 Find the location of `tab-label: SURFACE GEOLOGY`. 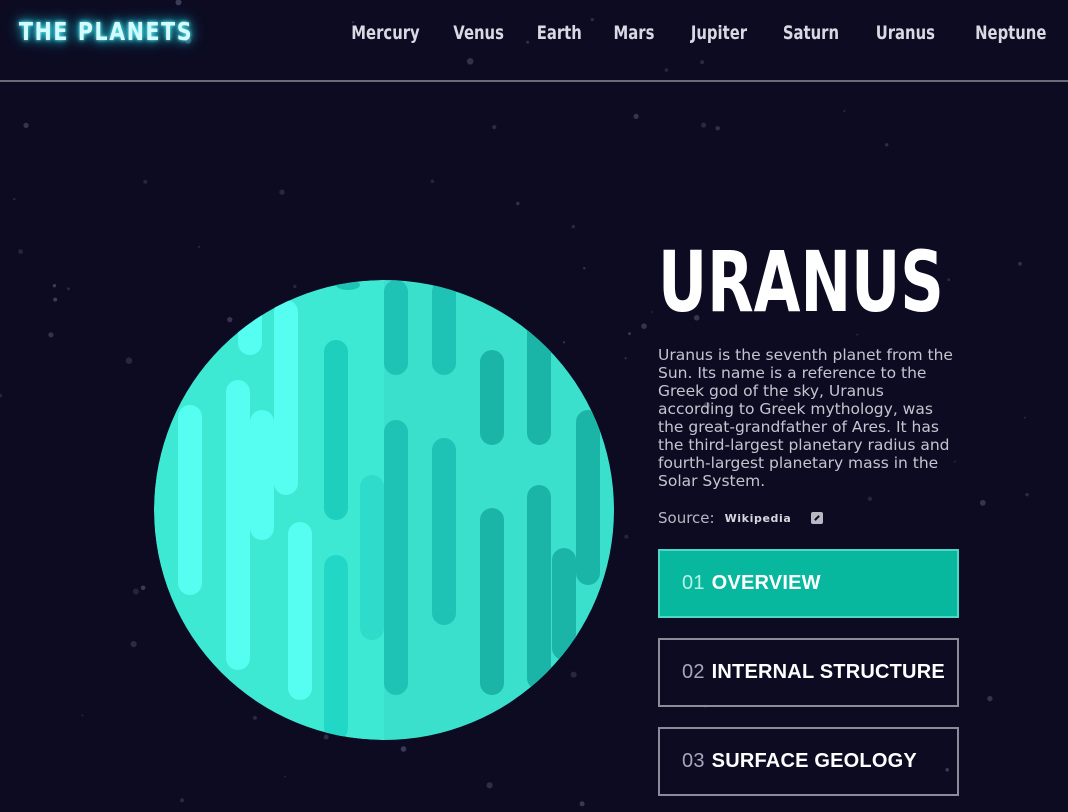

tab-label: SURFACE GEOLOGY is located at coordinates (814, 761).